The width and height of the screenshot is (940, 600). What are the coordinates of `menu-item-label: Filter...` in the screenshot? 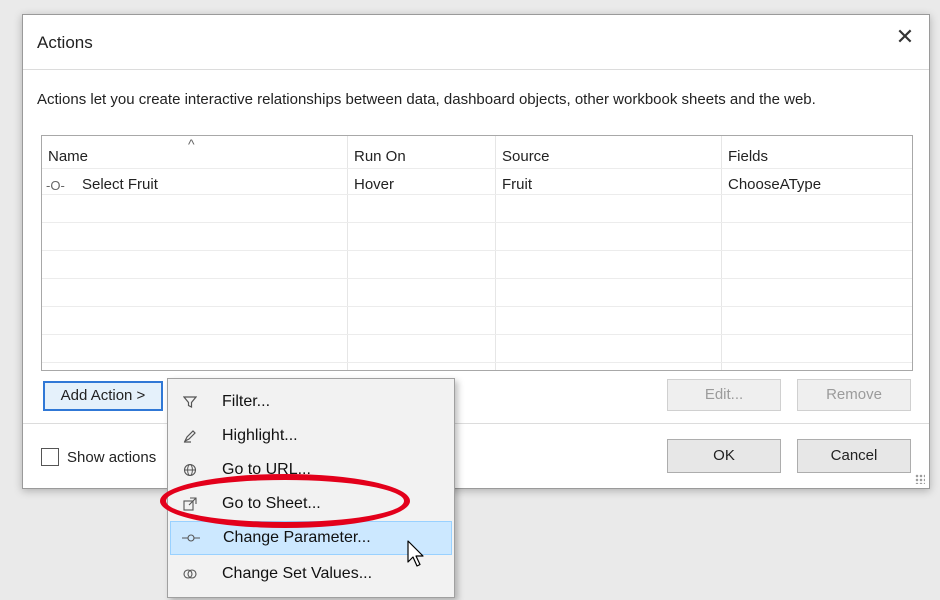 It's located at (246, 401).